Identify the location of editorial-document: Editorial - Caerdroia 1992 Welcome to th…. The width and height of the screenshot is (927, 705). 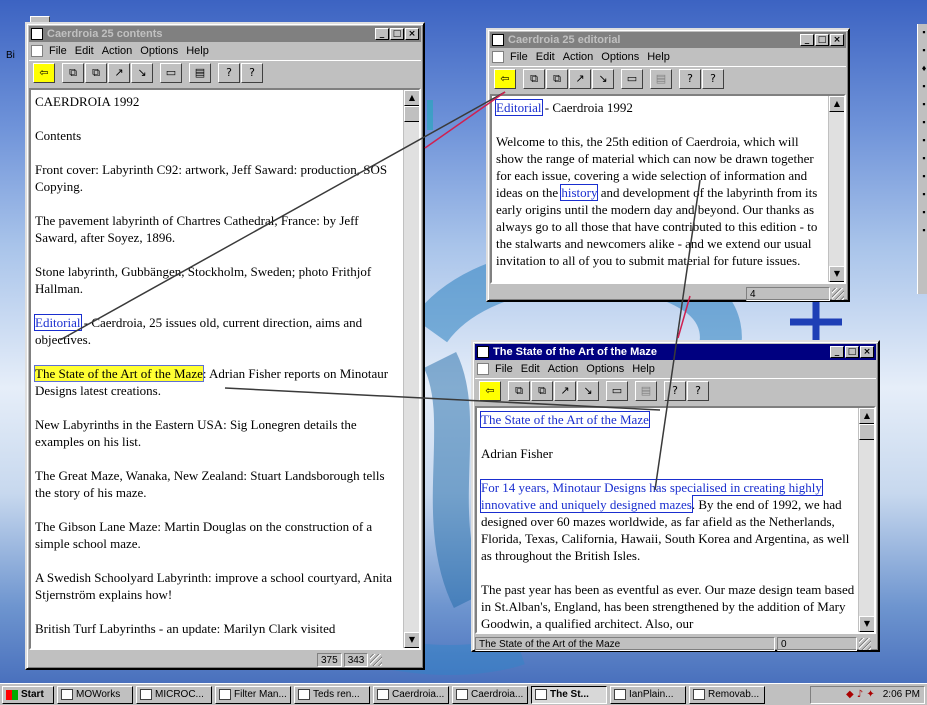
(668, 189).